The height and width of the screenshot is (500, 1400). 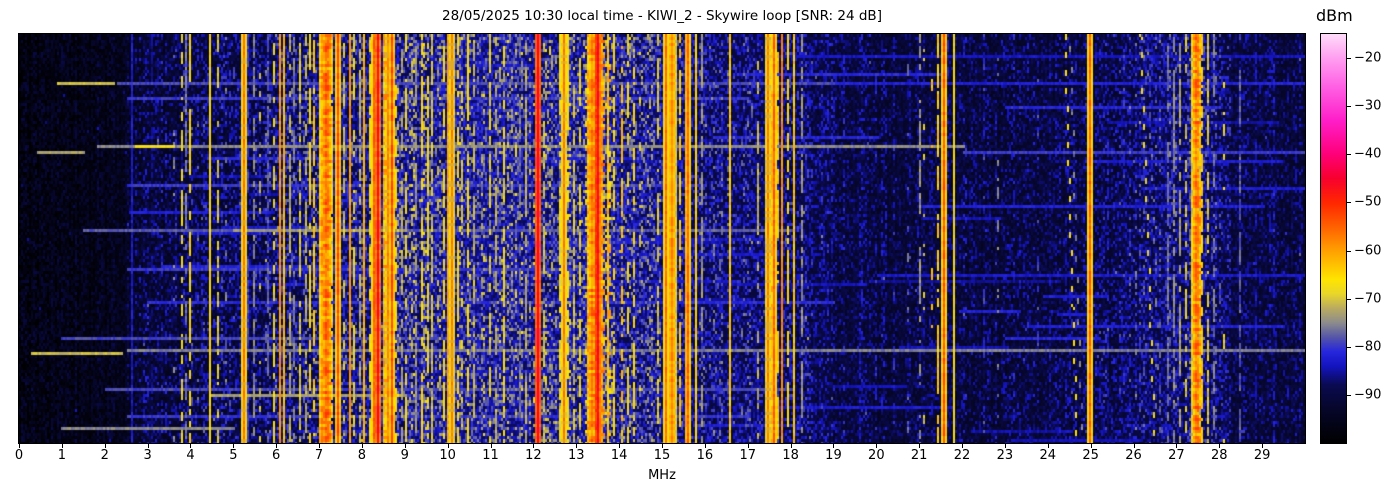 I want to click on x-tick-label: 5, so click(x=233, y=455).